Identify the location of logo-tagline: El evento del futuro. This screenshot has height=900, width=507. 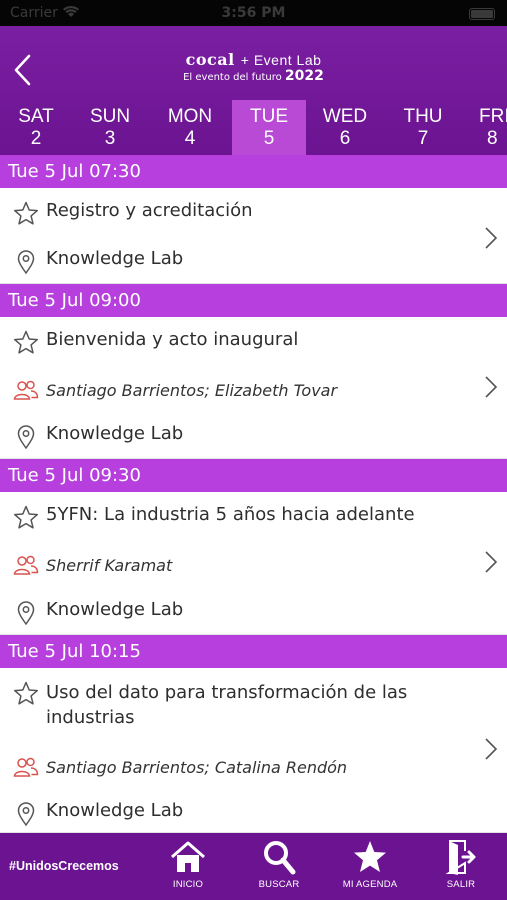
(232, 77).